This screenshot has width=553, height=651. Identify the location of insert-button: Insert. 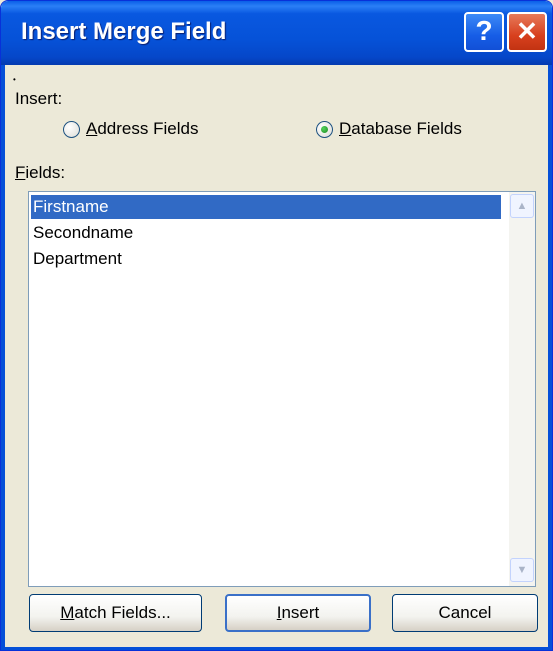
(298, 613).